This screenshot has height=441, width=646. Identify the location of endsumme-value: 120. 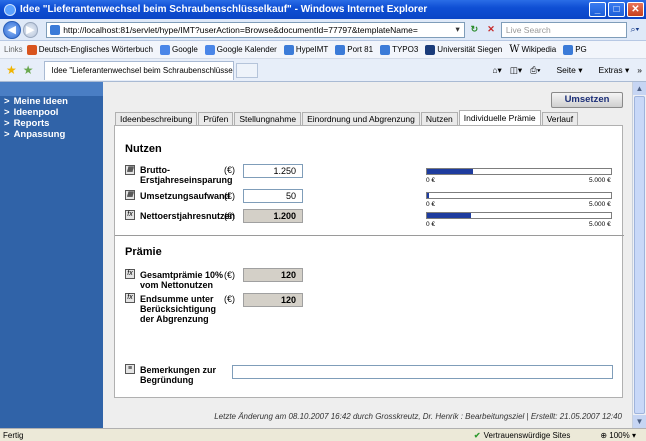
(273, 300).